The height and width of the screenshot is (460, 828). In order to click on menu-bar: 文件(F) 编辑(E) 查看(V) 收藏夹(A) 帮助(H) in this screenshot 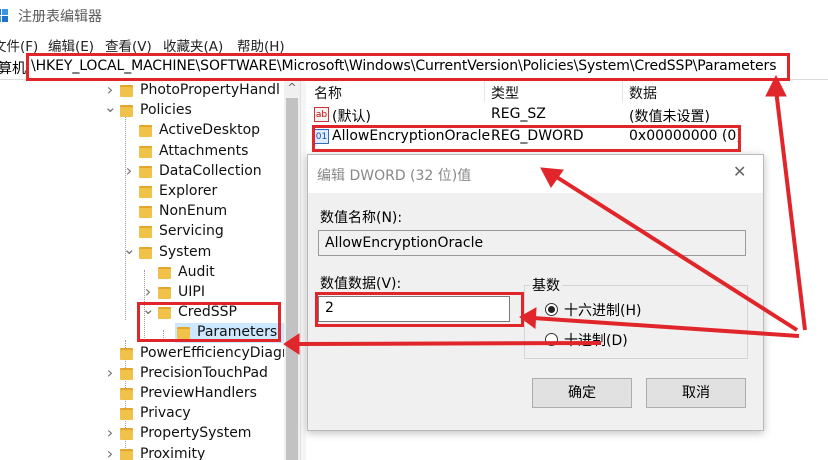, I will do `click(414, 43)`.